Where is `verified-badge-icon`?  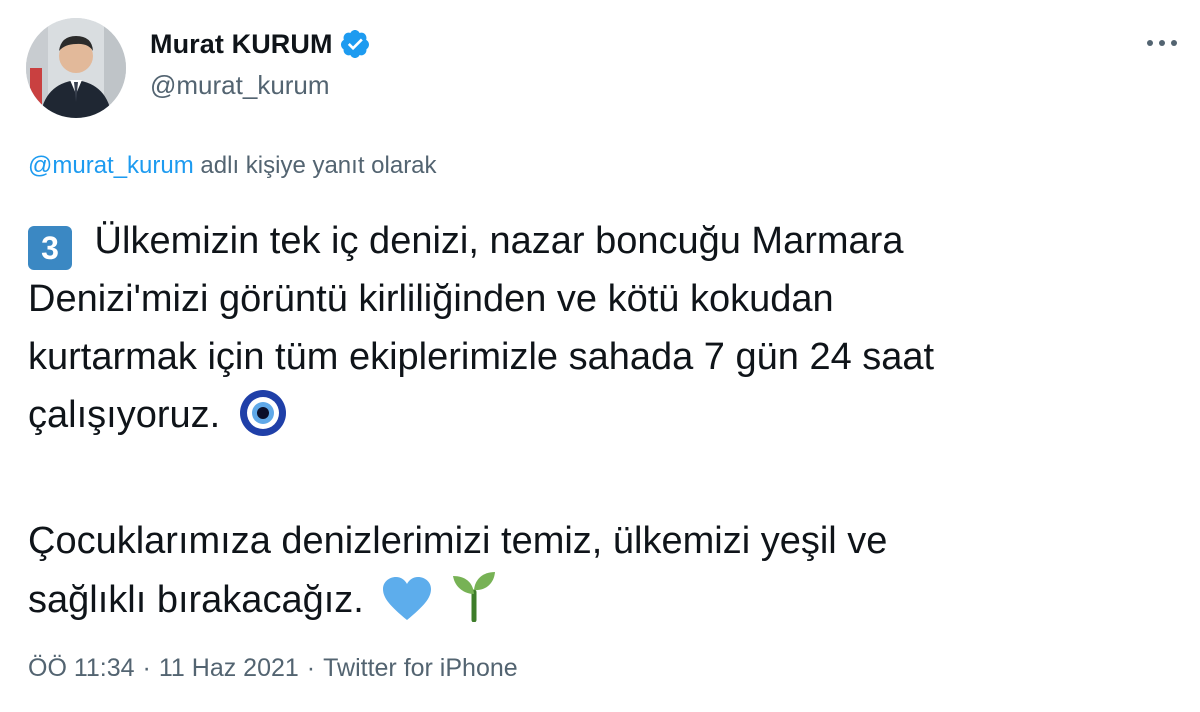
verified-badge-icon is located at coordinates (355, 44).